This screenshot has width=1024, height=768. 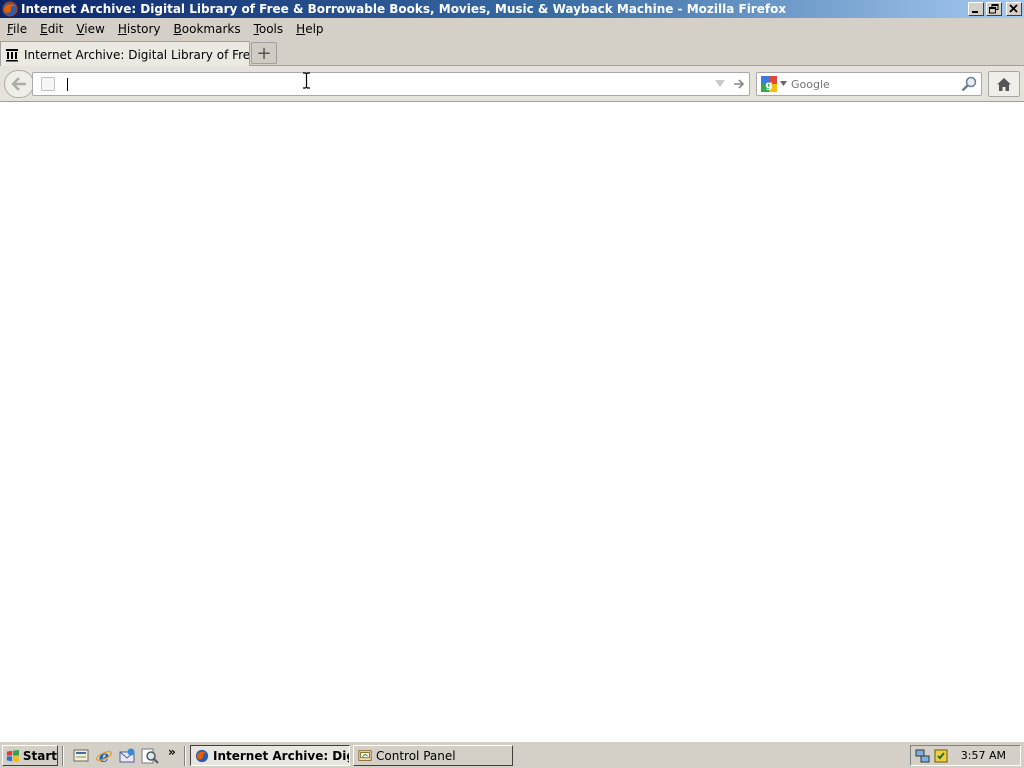 I want to click on back-arrow-icon, so click(x=18, y=84).